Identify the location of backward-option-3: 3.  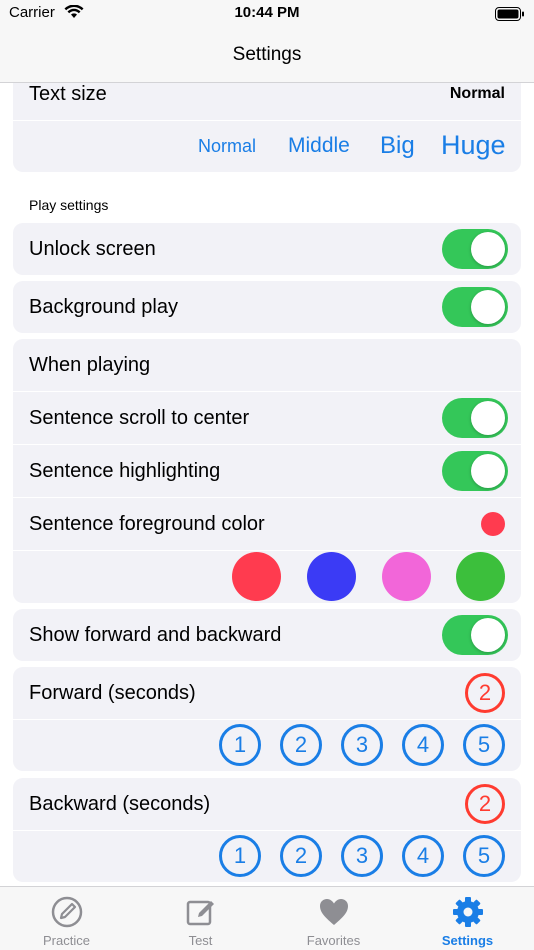
(362, 856).